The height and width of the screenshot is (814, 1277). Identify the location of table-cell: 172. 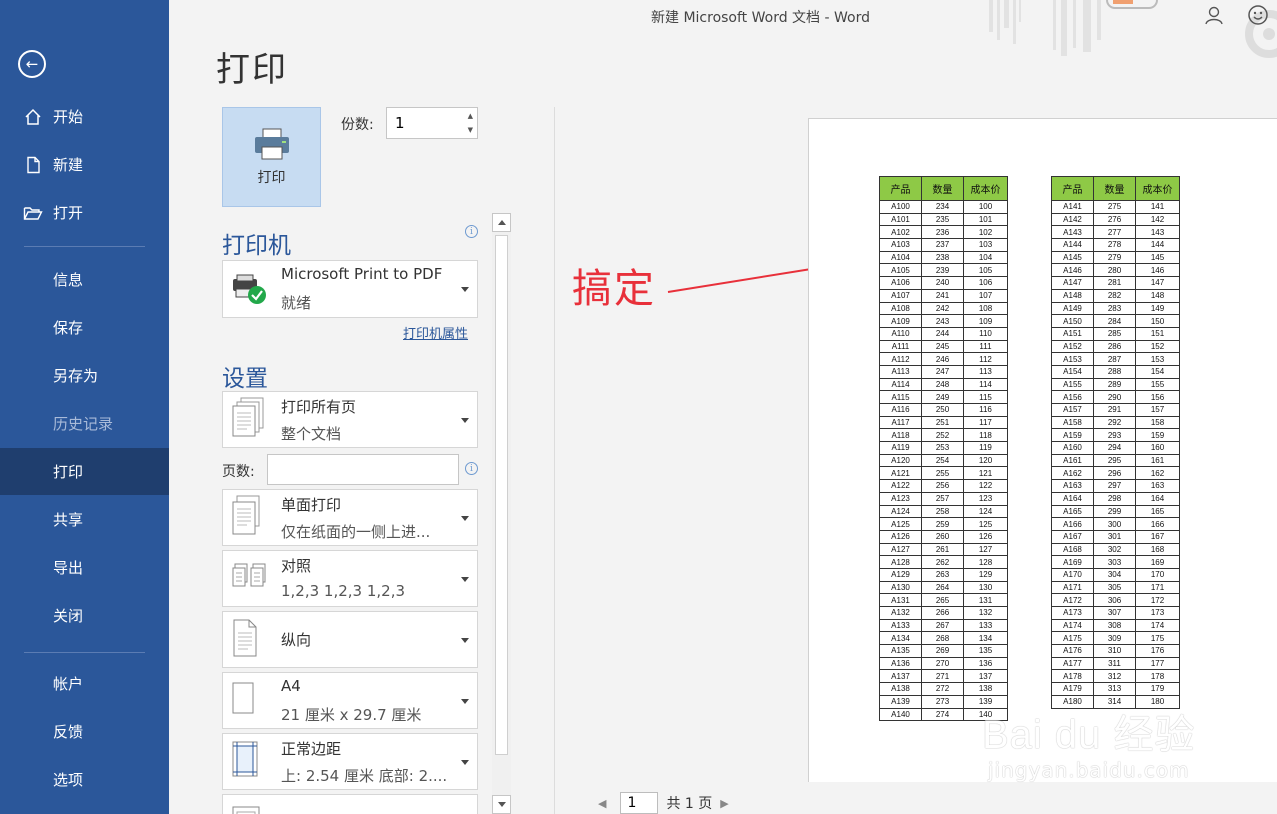
(1157, 600).